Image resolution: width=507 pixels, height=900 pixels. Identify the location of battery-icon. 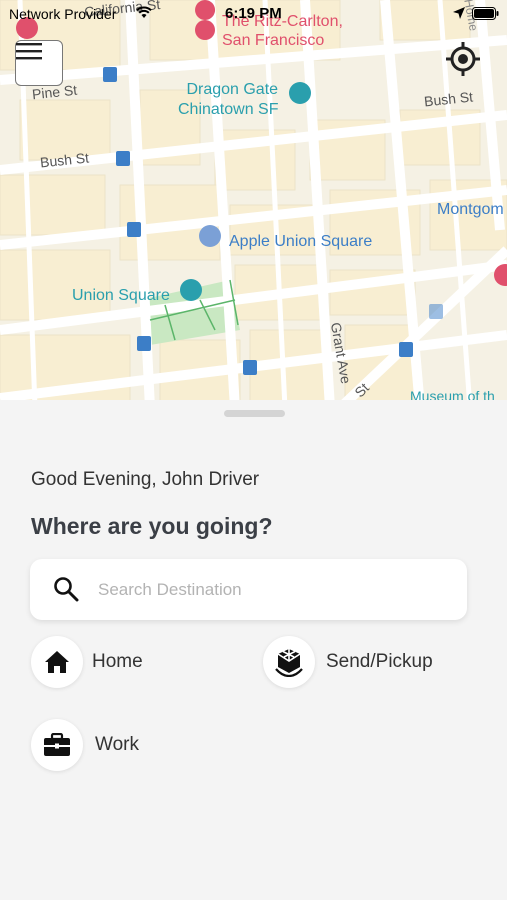
(485, 13).